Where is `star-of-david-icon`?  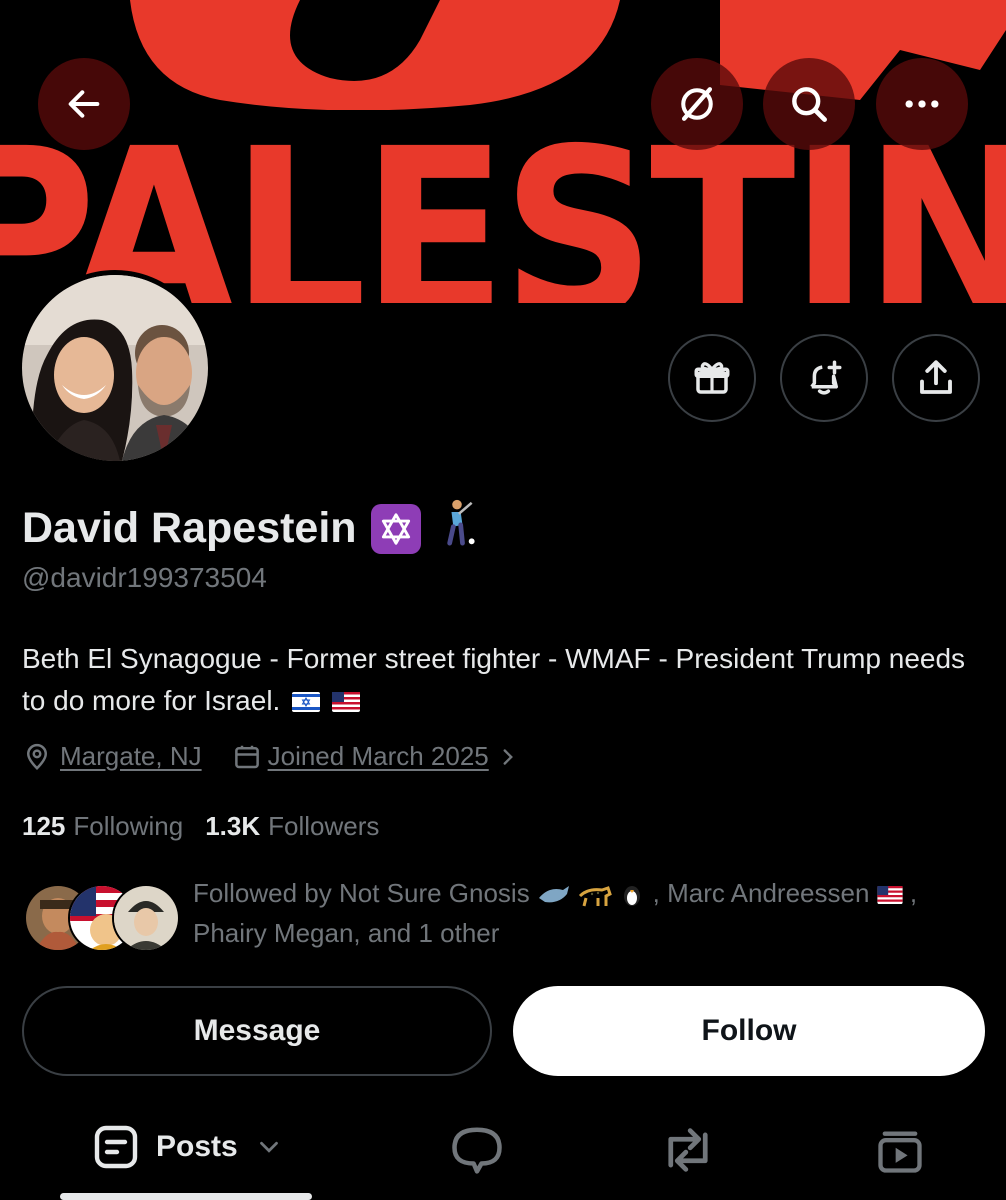
star-of-david-icon is located at coordinates (395, 528).